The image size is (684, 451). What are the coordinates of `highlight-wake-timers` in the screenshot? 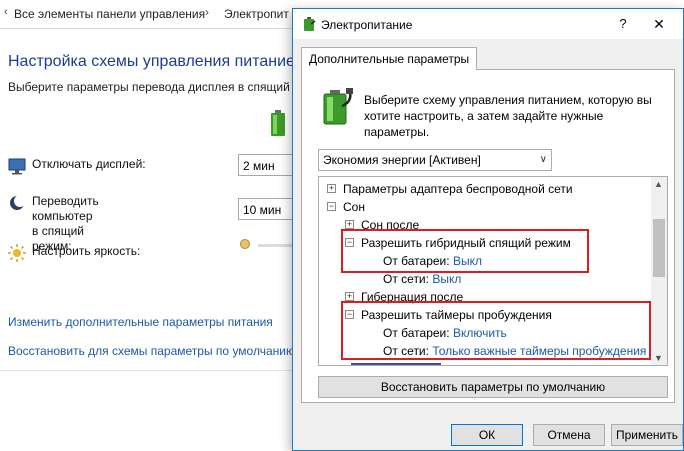 It's located at (496, 330).